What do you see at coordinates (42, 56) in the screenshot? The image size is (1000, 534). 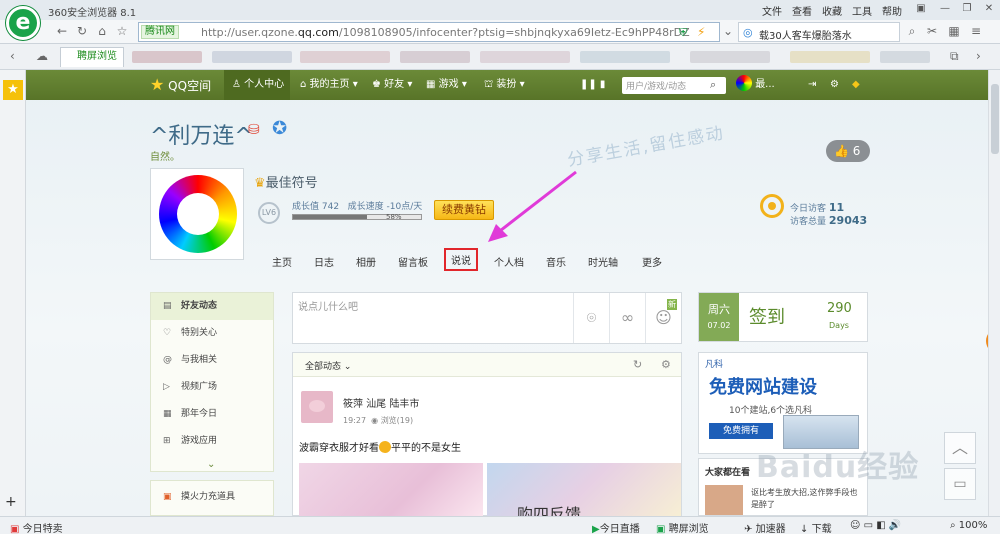 I see `cloud-icon: ☁` at bounding box center [42, 56].